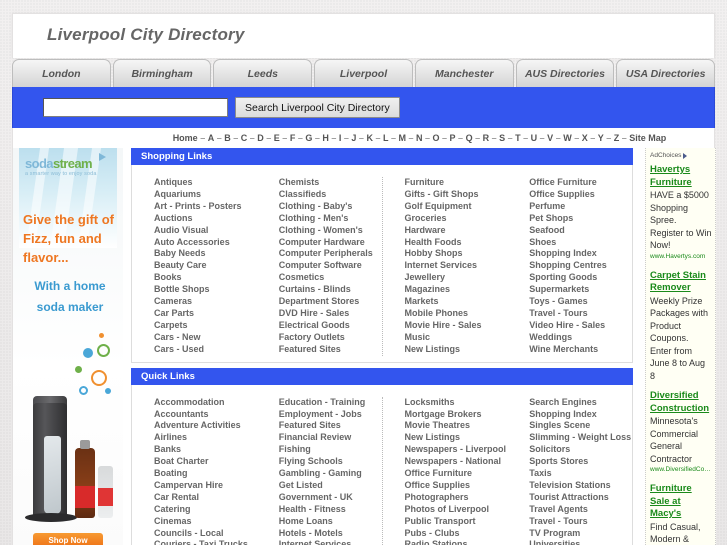 This screenshot has height=545, width=727. I want to click on directory-link: Search Engines, so click(580, 403).